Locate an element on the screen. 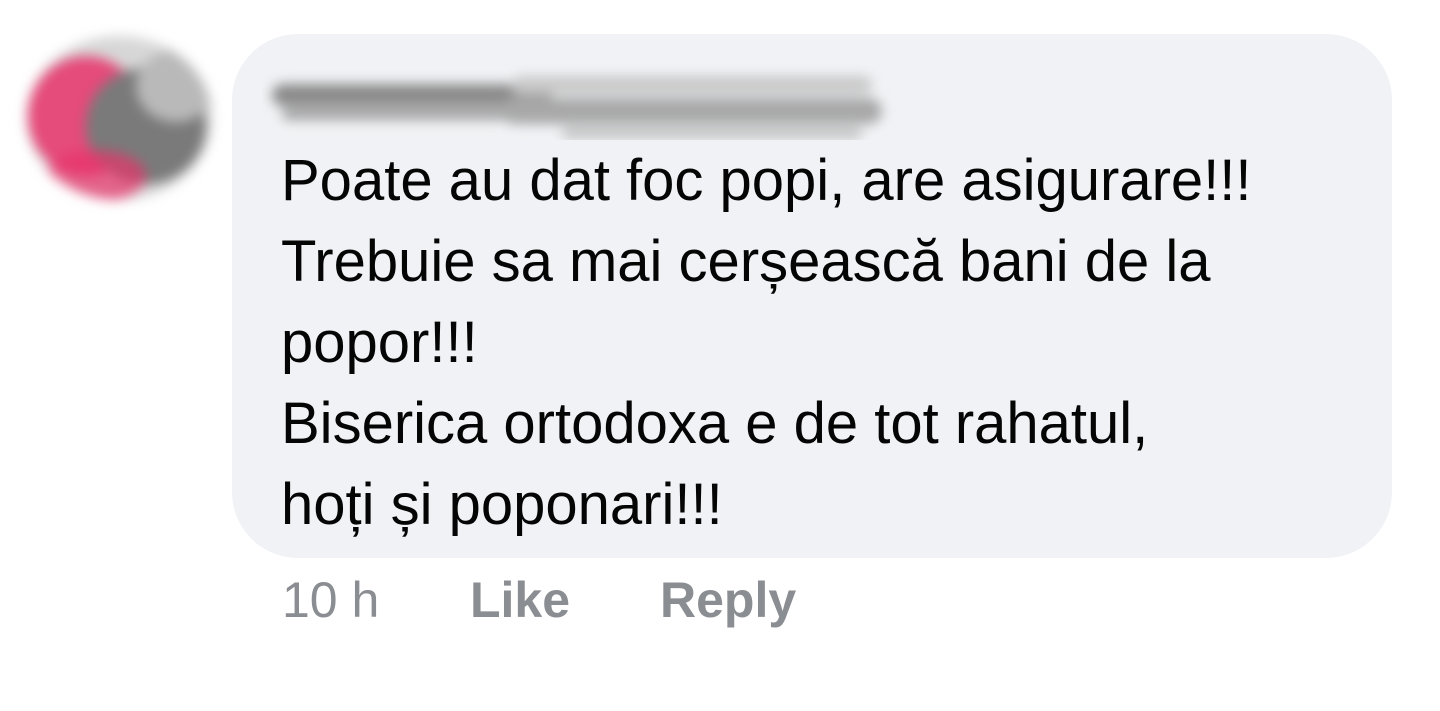  comment-text-line: hoți și poponari!!! is located at coordinates (502, 504).